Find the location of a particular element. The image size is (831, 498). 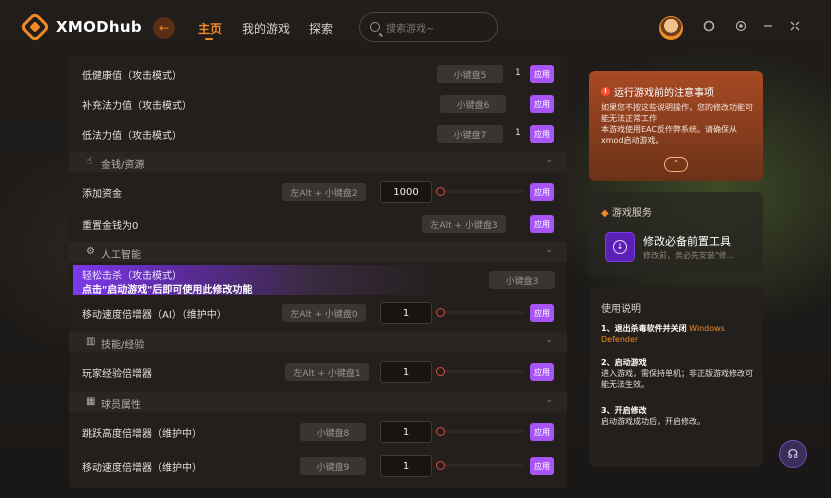

mod-label: 轻松击杀（攻击模式） is located at coordinates (132, 276).